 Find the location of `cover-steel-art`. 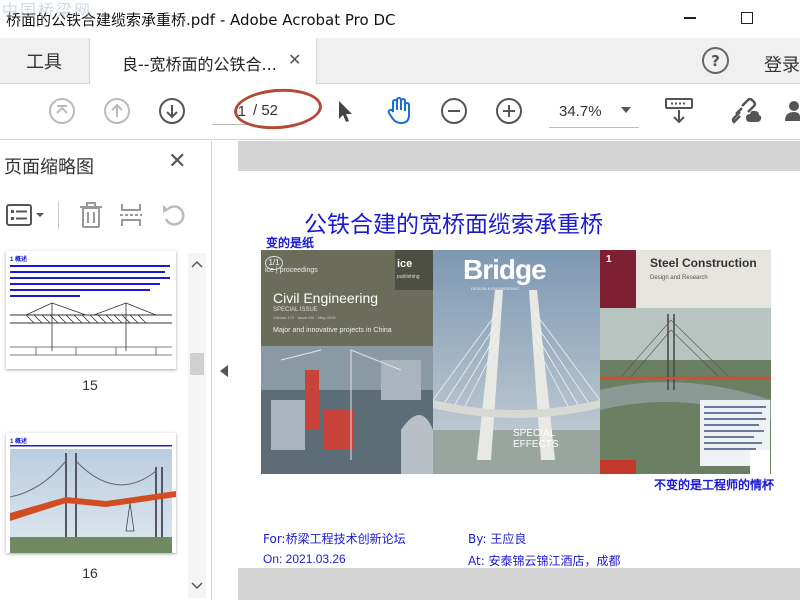

cover-steel-art is located at coordinates (685, 362).